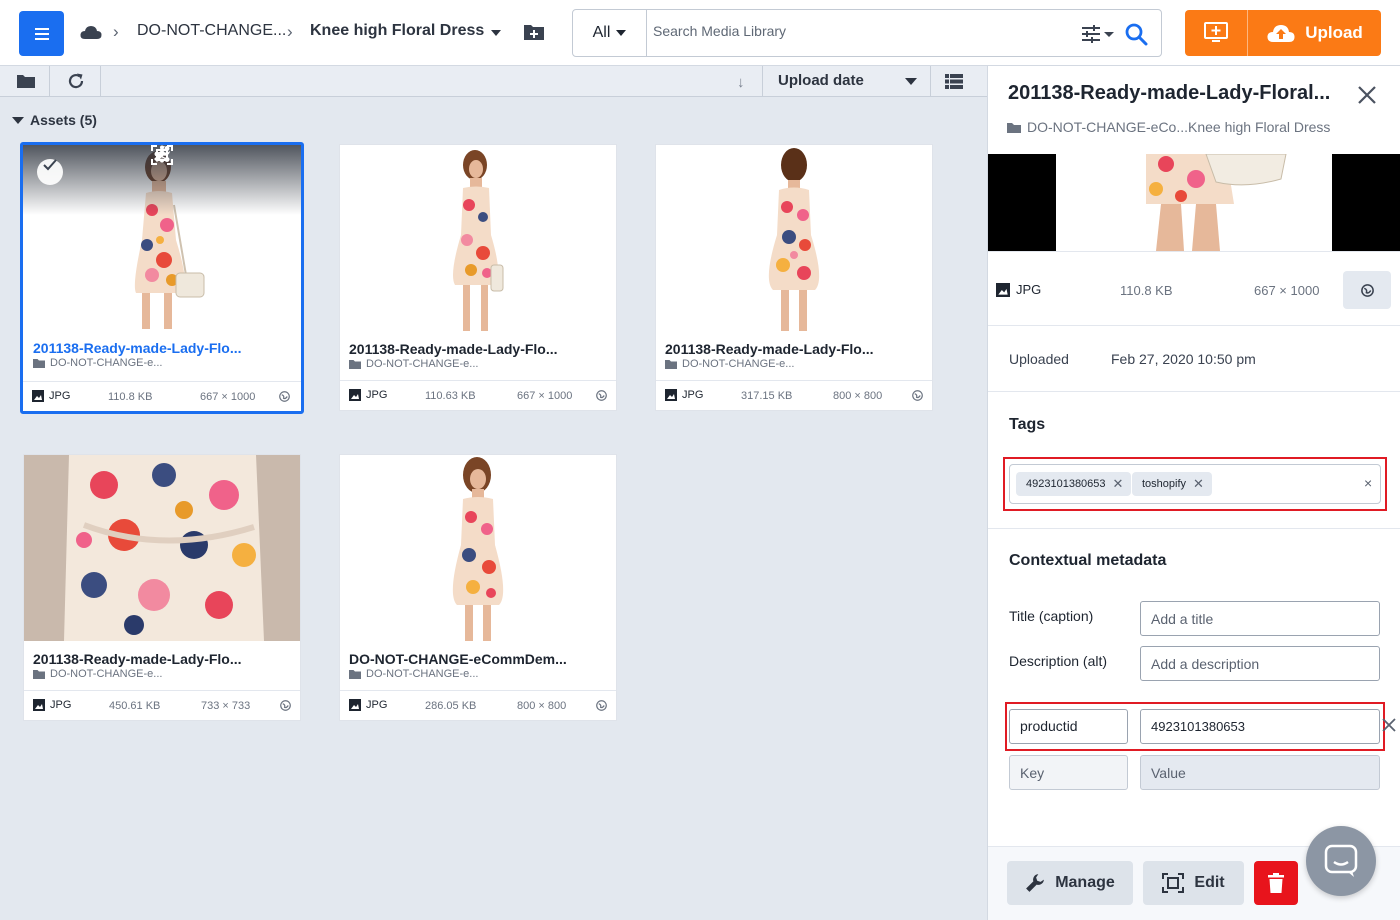 Image resolution: width=1400 pixels, height=920 pixels. What do you see at coordinates (1194, 288) in the screenshot?
I see `panel-meta-row: JPG 110.8 KB 667 × 1000` at bounding box center [1194, 288].